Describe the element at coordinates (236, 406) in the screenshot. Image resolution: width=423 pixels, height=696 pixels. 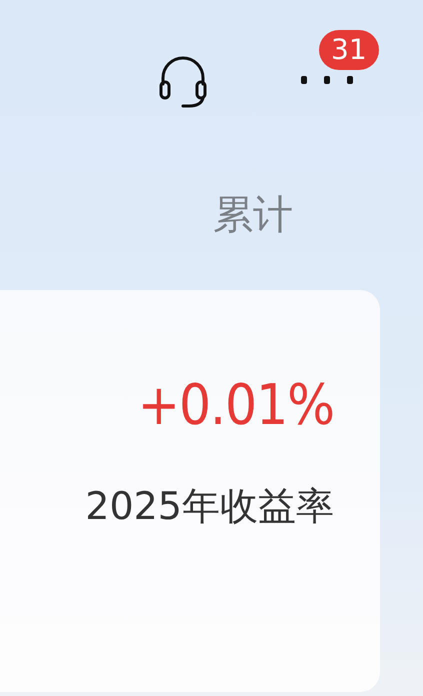
I see `return-value: +0.01%` at that location.